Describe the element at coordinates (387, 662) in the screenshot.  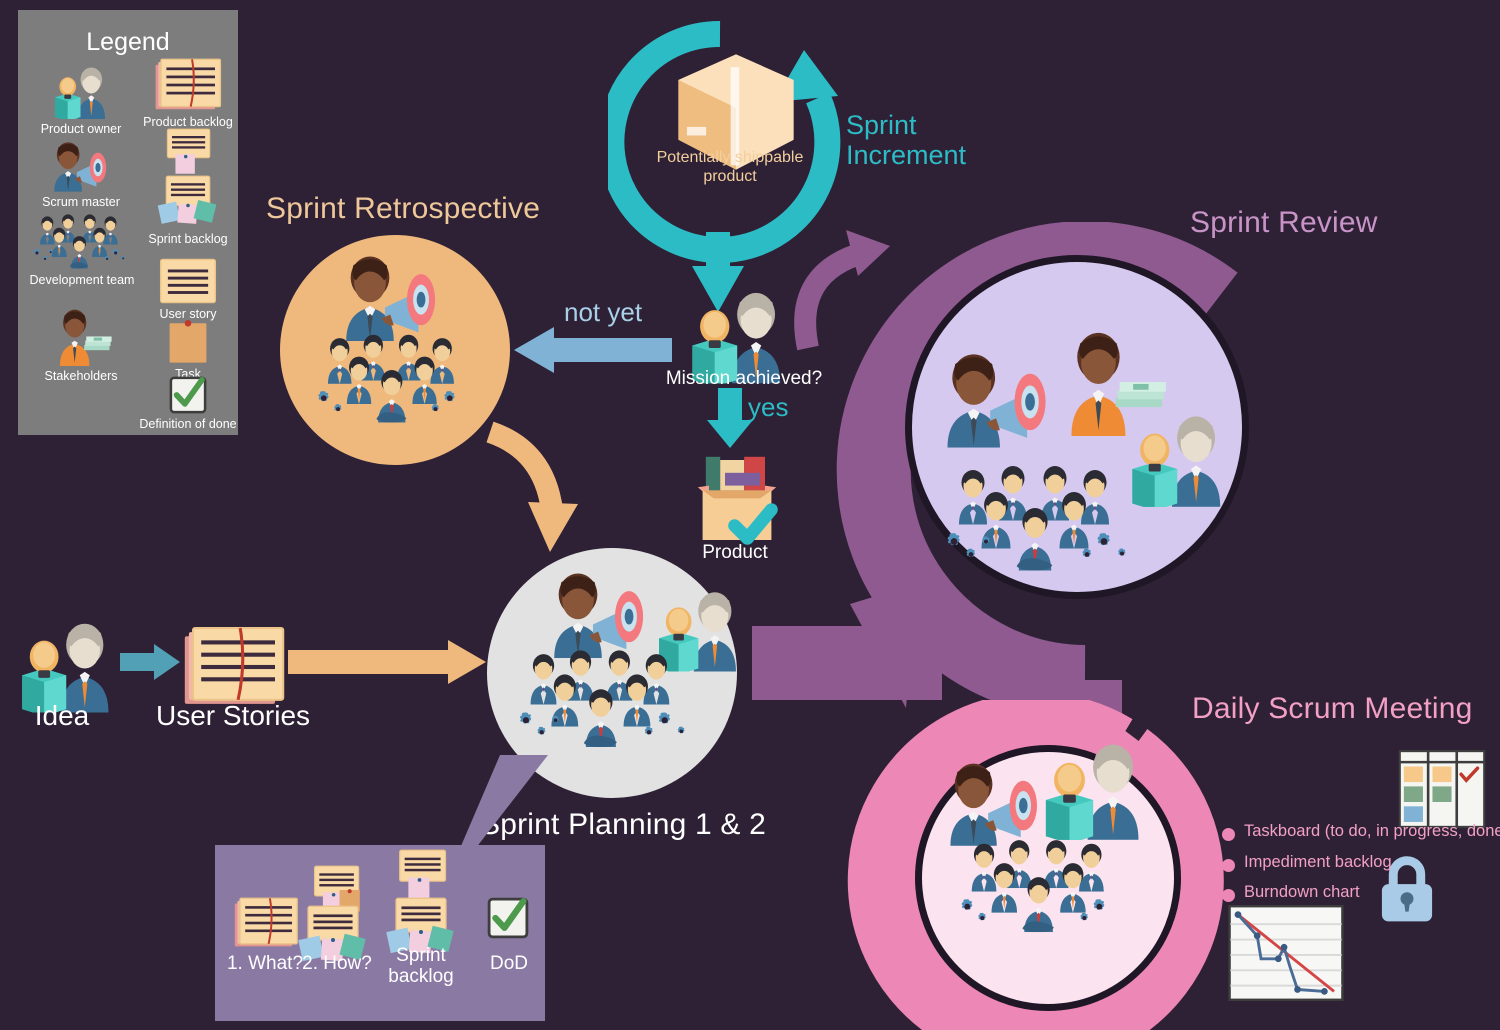
I see `stories-to-planning-arrow` at that location.